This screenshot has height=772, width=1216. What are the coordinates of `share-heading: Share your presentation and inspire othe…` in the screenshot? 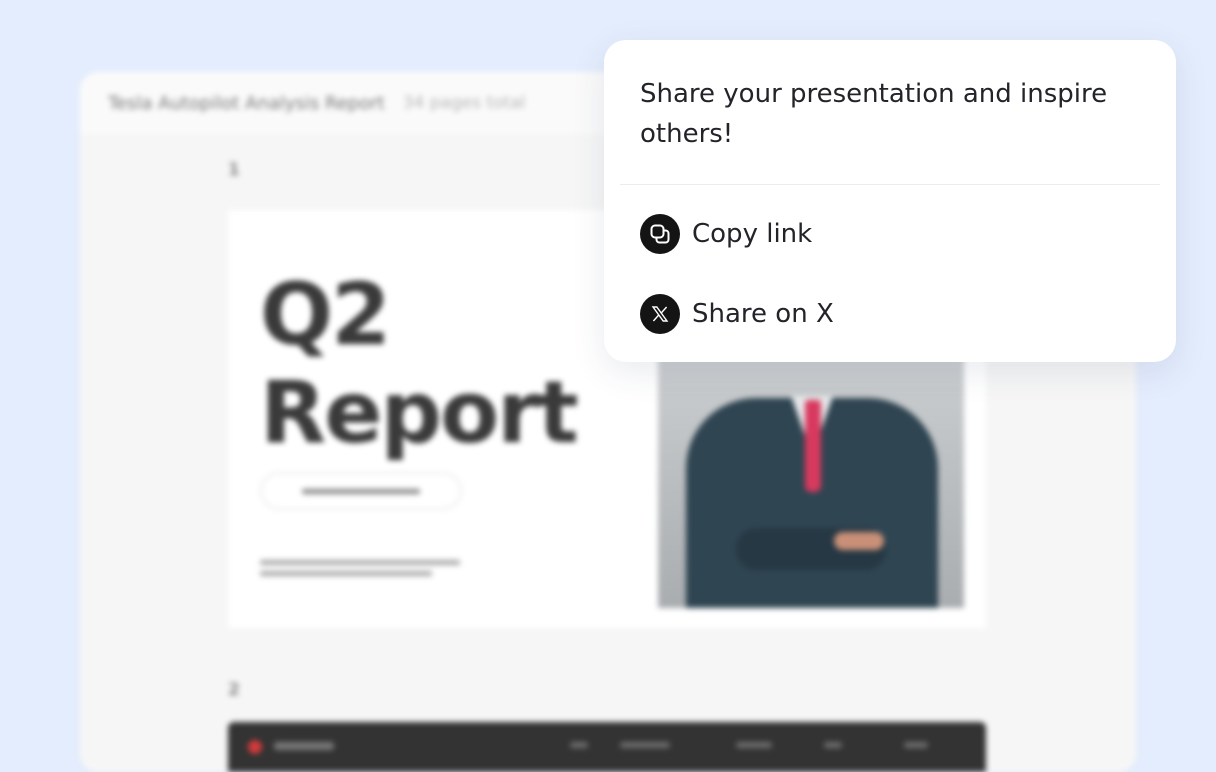 It's located at (874, 114).